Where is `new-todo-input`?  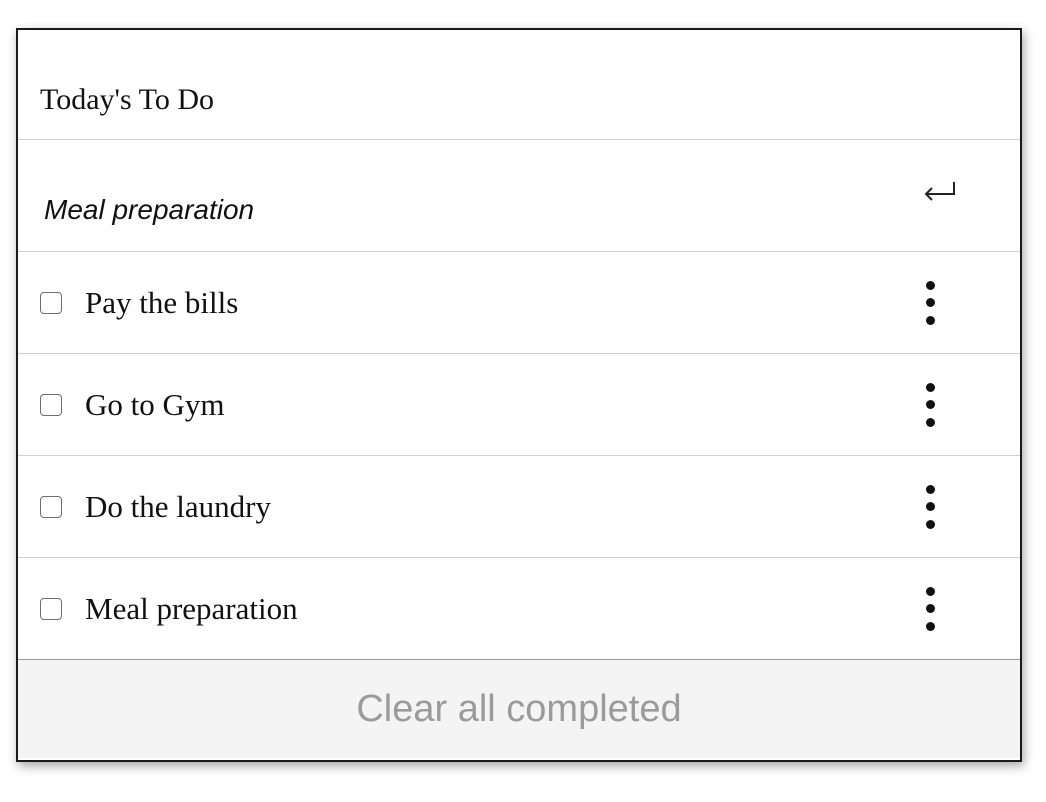
new-todo-input is located at coordinates (454, 210).